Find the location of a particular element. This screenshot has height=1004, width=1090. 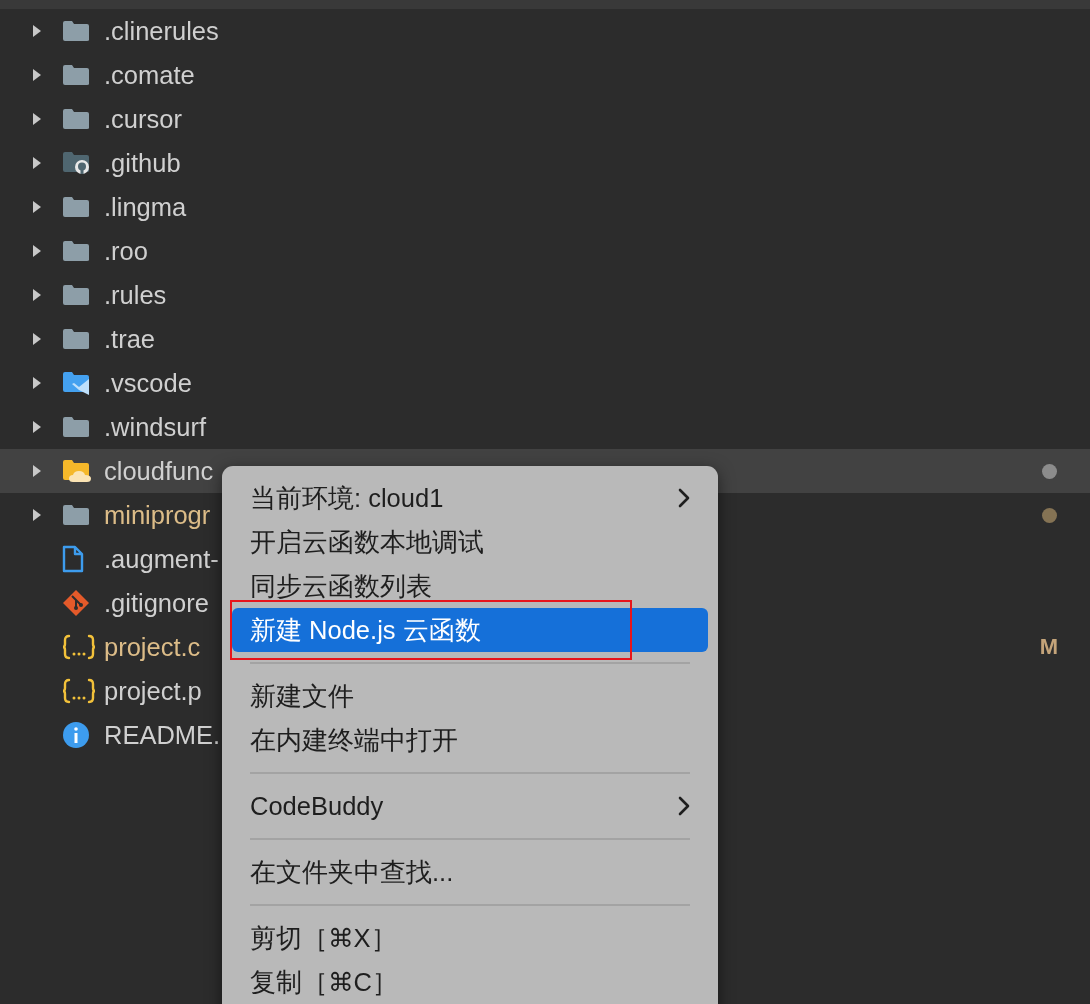

file-name: .cursor is located at coordinates (143, 119).